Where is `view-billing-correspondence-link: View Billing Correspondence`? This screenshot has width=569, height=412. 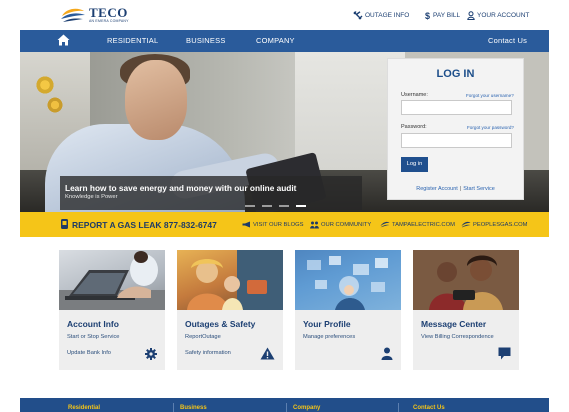 view-billing-correspondence-link: View Billing Correspondence is located at coordinates (457, 337).